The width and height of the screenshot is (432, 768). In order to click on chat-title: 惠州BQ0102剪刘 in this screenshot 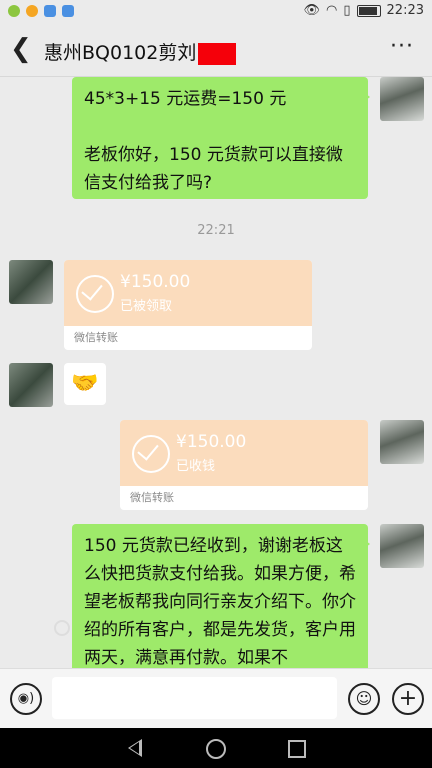, I will do `click(140, 51)`.